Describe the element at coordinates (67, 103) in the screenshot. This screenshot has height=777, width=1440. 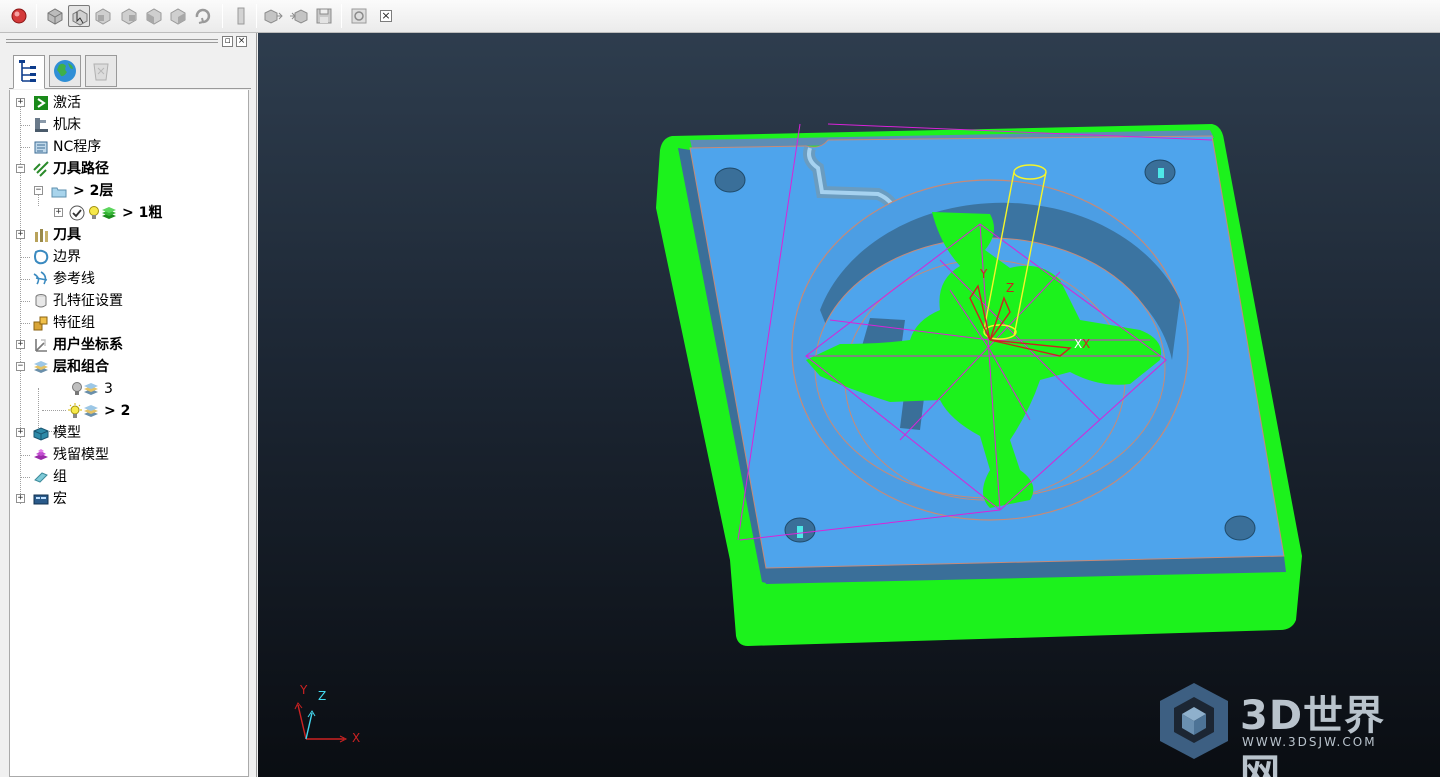
I see `tree-label: 激活` at that location.